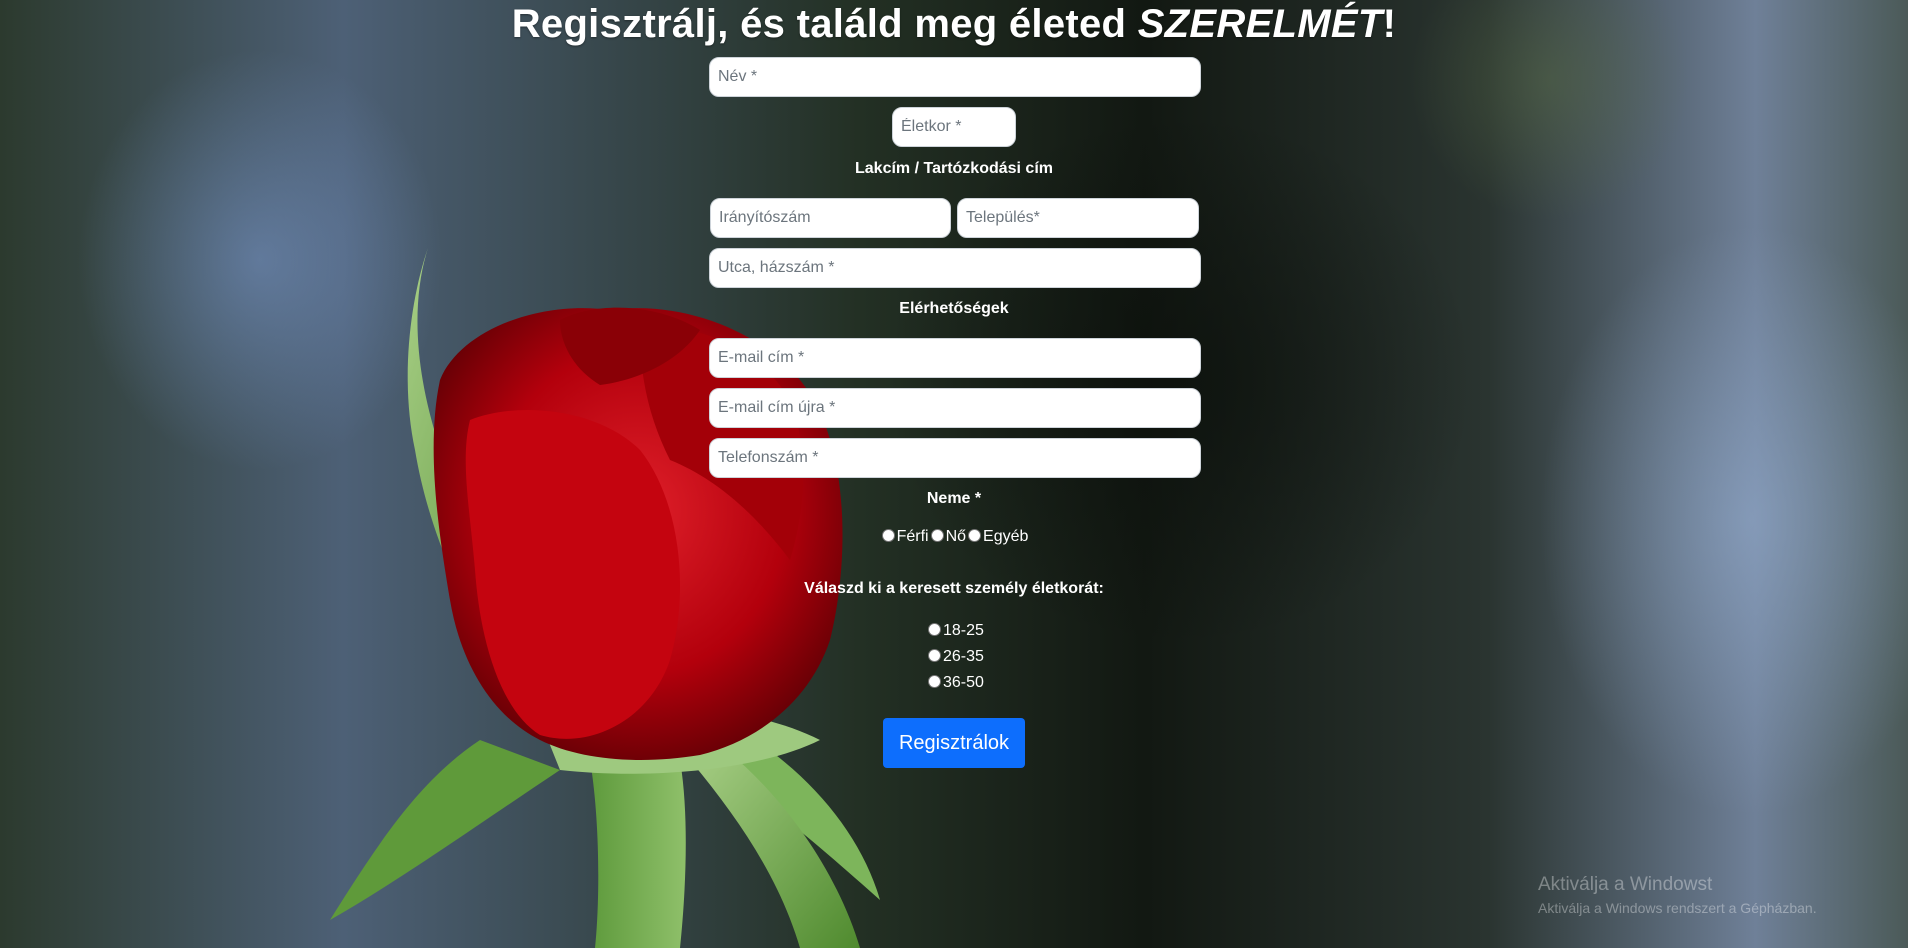 This screenshot has height=948, width=1908. I want to click on gender-radio-other, so click(975, 535).